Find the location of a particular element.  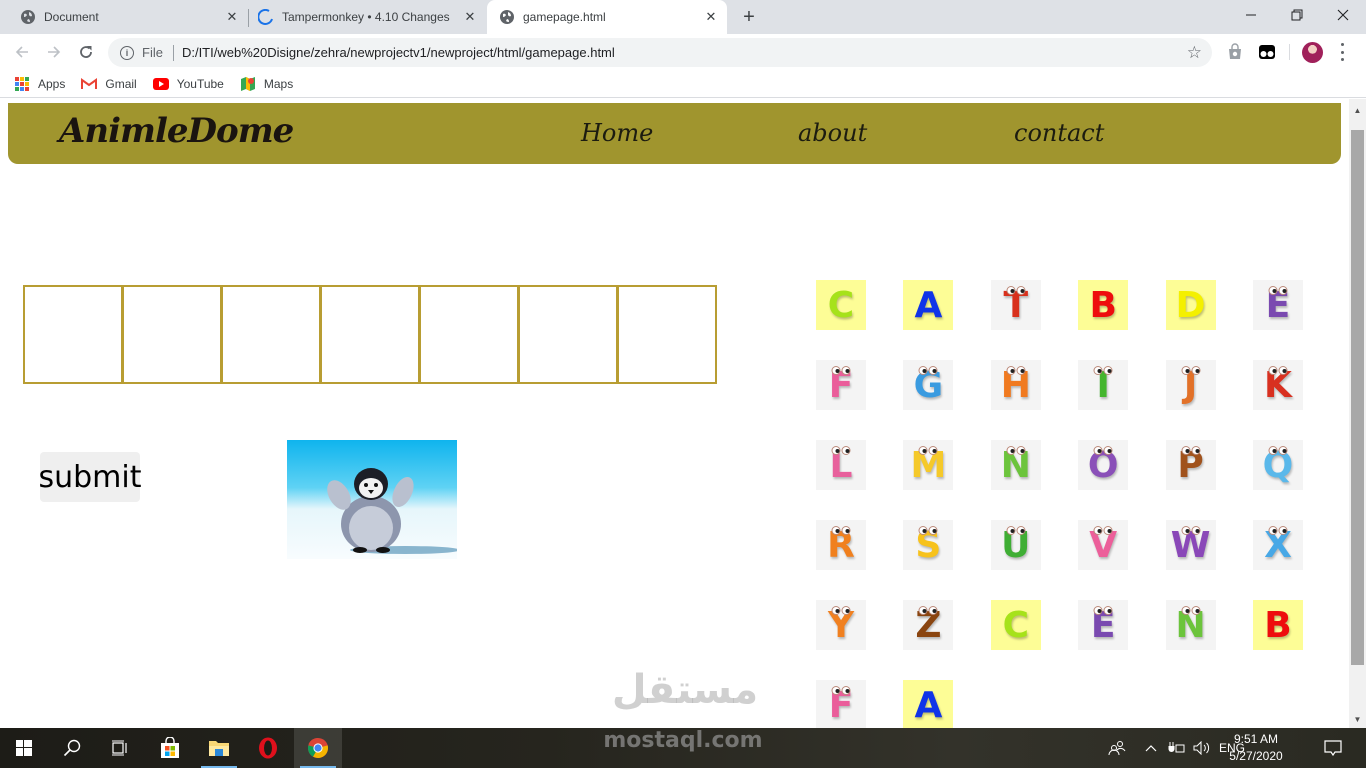

opera-icon is located at coordinates (268, 748).